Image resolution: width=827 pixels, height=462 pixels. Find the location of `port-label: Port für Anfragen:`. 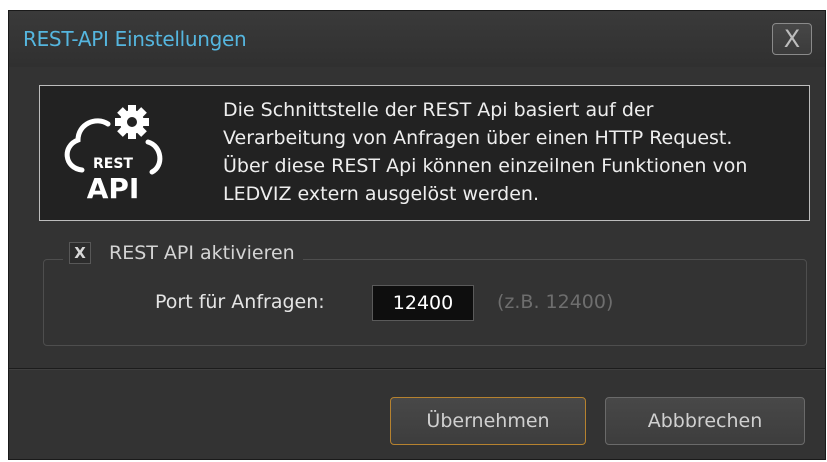

port-label: Port für Anfragen: is located at coordinates (240, 302).